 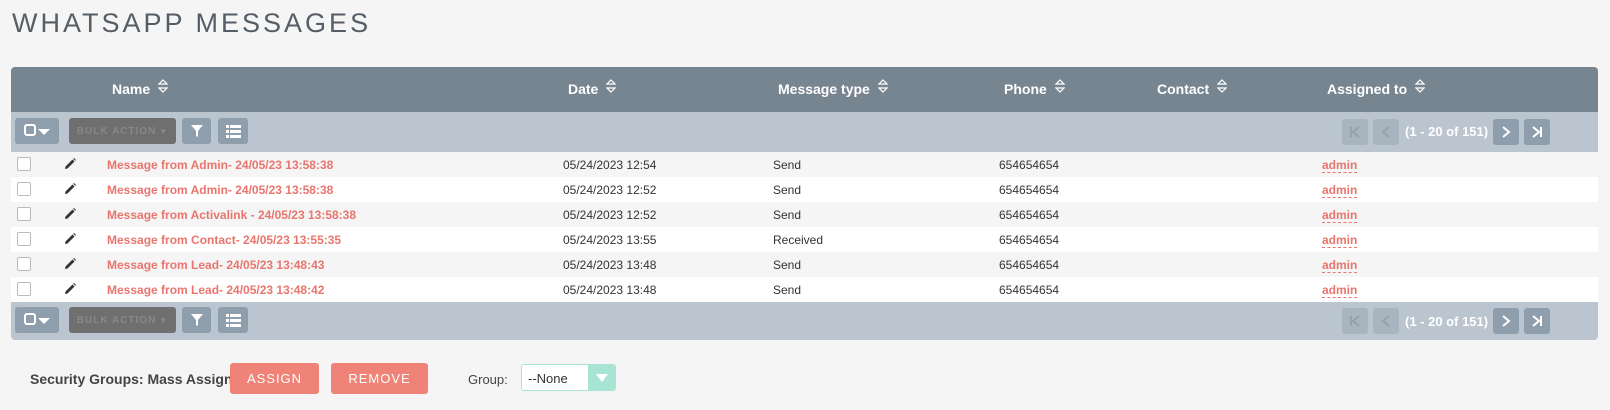 I want to click on row-date: 05/24/2023 13:55, so click(x=610, y=240).